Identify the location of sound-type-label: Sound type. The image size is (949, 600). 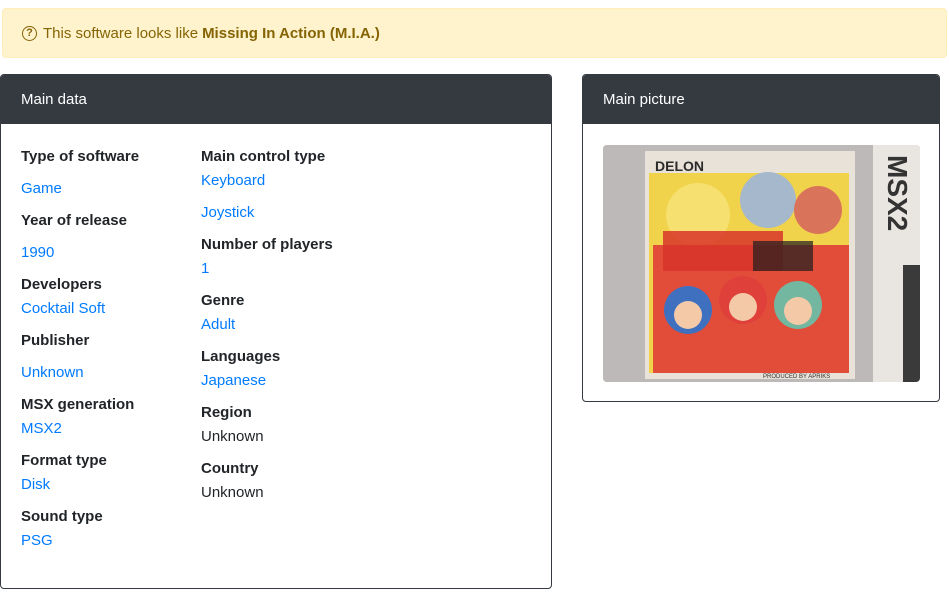
(62, 516).